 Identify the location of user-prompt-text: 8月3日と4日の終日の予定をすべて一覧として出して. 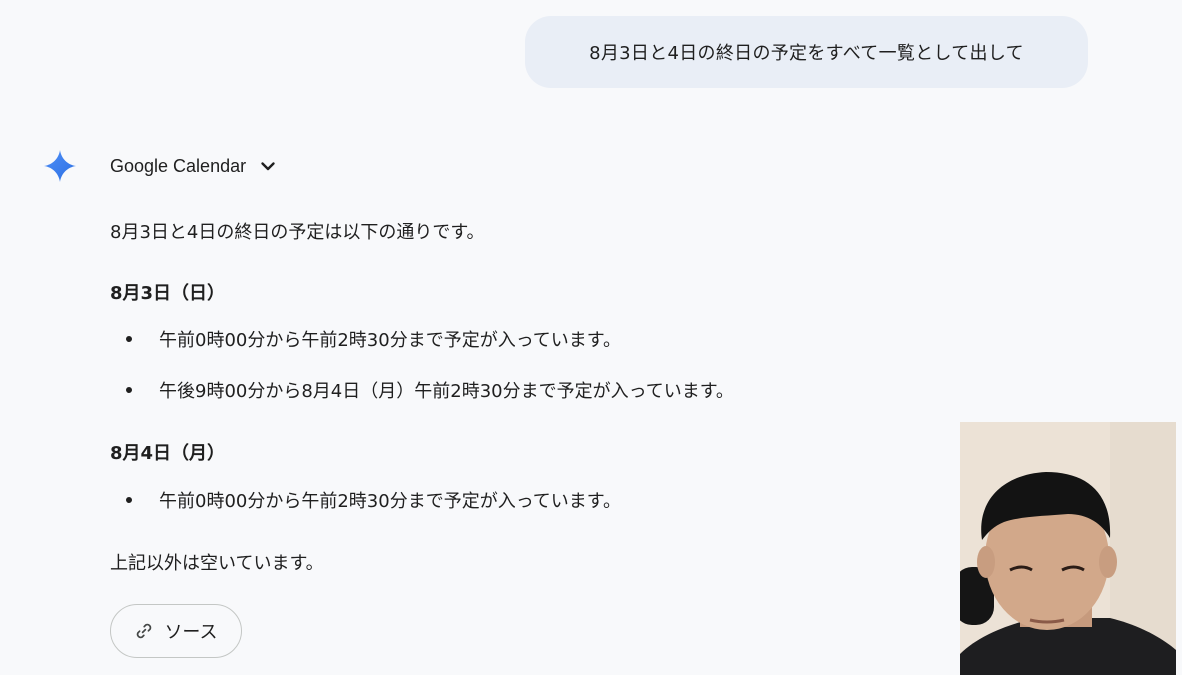
(806, 53).